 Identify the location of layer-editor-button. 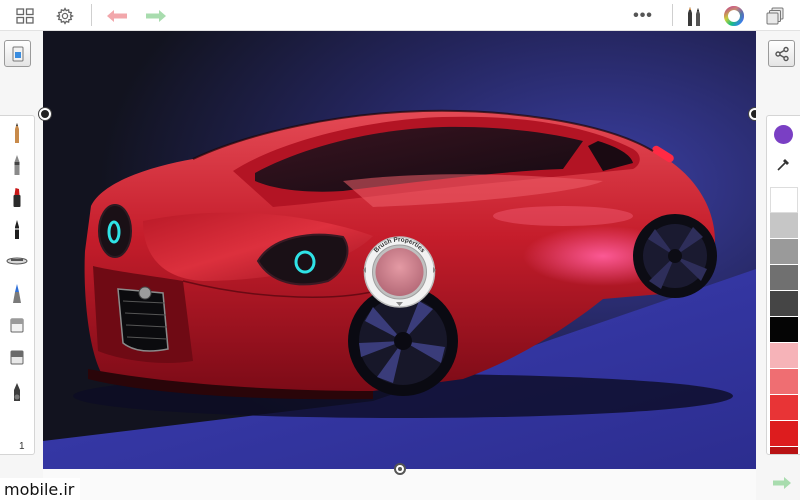
(17, 53).